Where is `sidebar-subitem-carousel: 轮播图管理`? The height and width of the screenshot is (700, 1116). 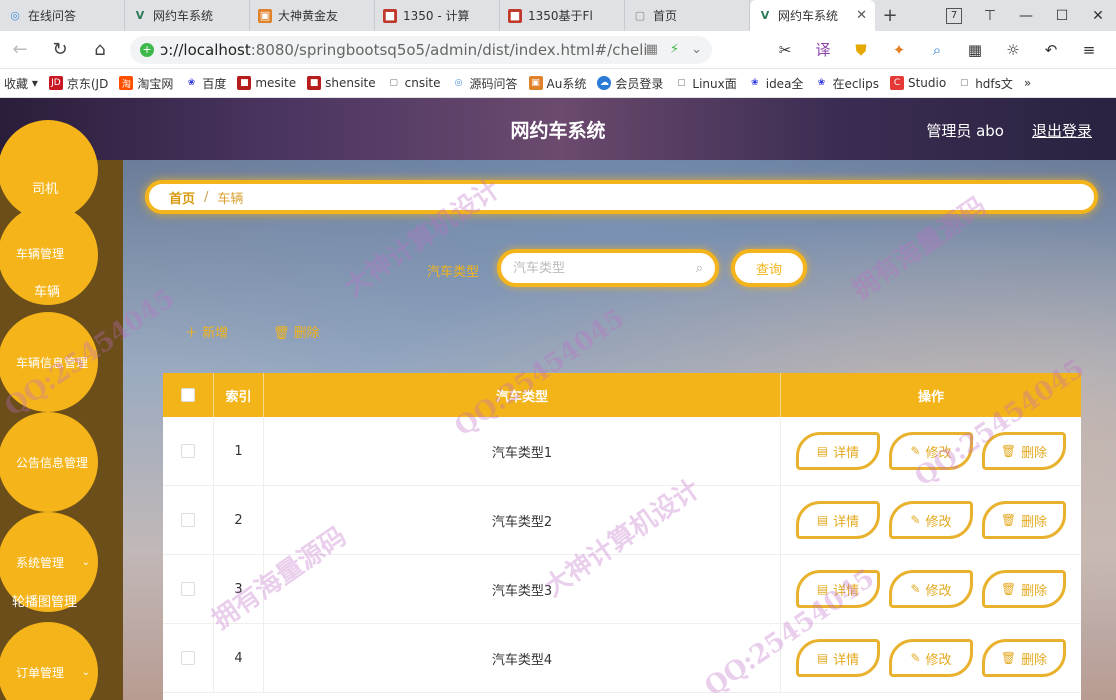 sidebar-subitem-carousel: 轮播图管理 is located at coordinates (44, 600).